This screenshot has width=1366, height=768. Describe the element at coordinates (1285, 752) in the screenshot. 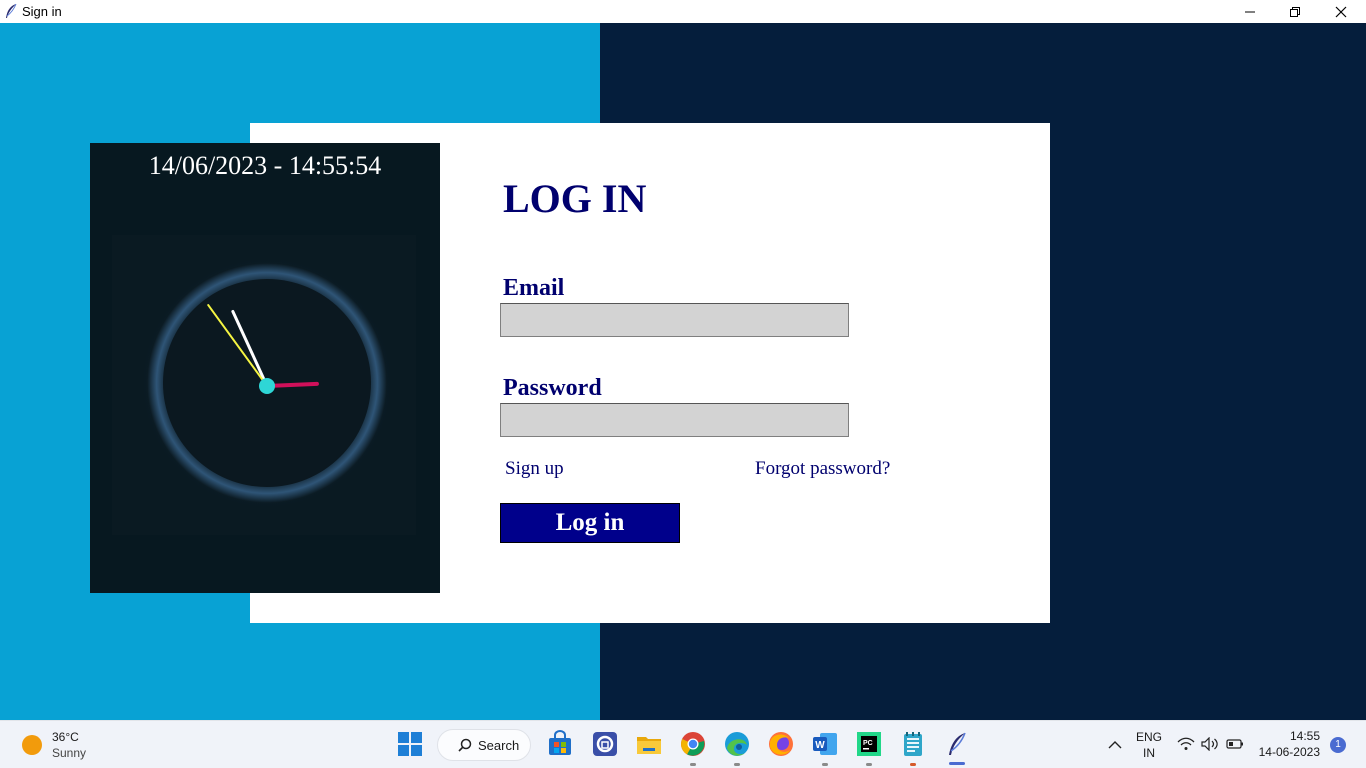

I see `clock-date: 14-06-2023` at that location.